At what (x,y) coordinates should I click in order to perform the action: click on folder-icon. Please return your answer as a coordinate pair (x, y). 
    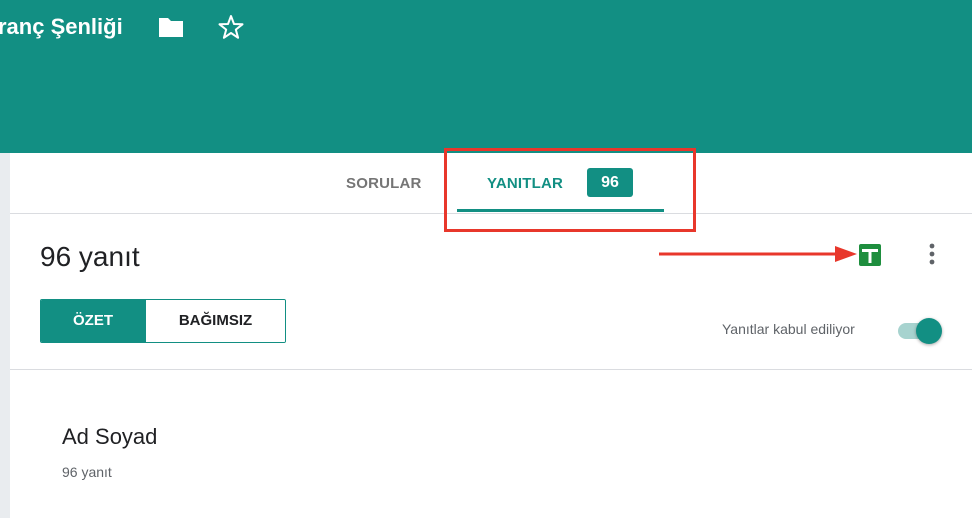
    Looking at the image, I should click on (171, 27).